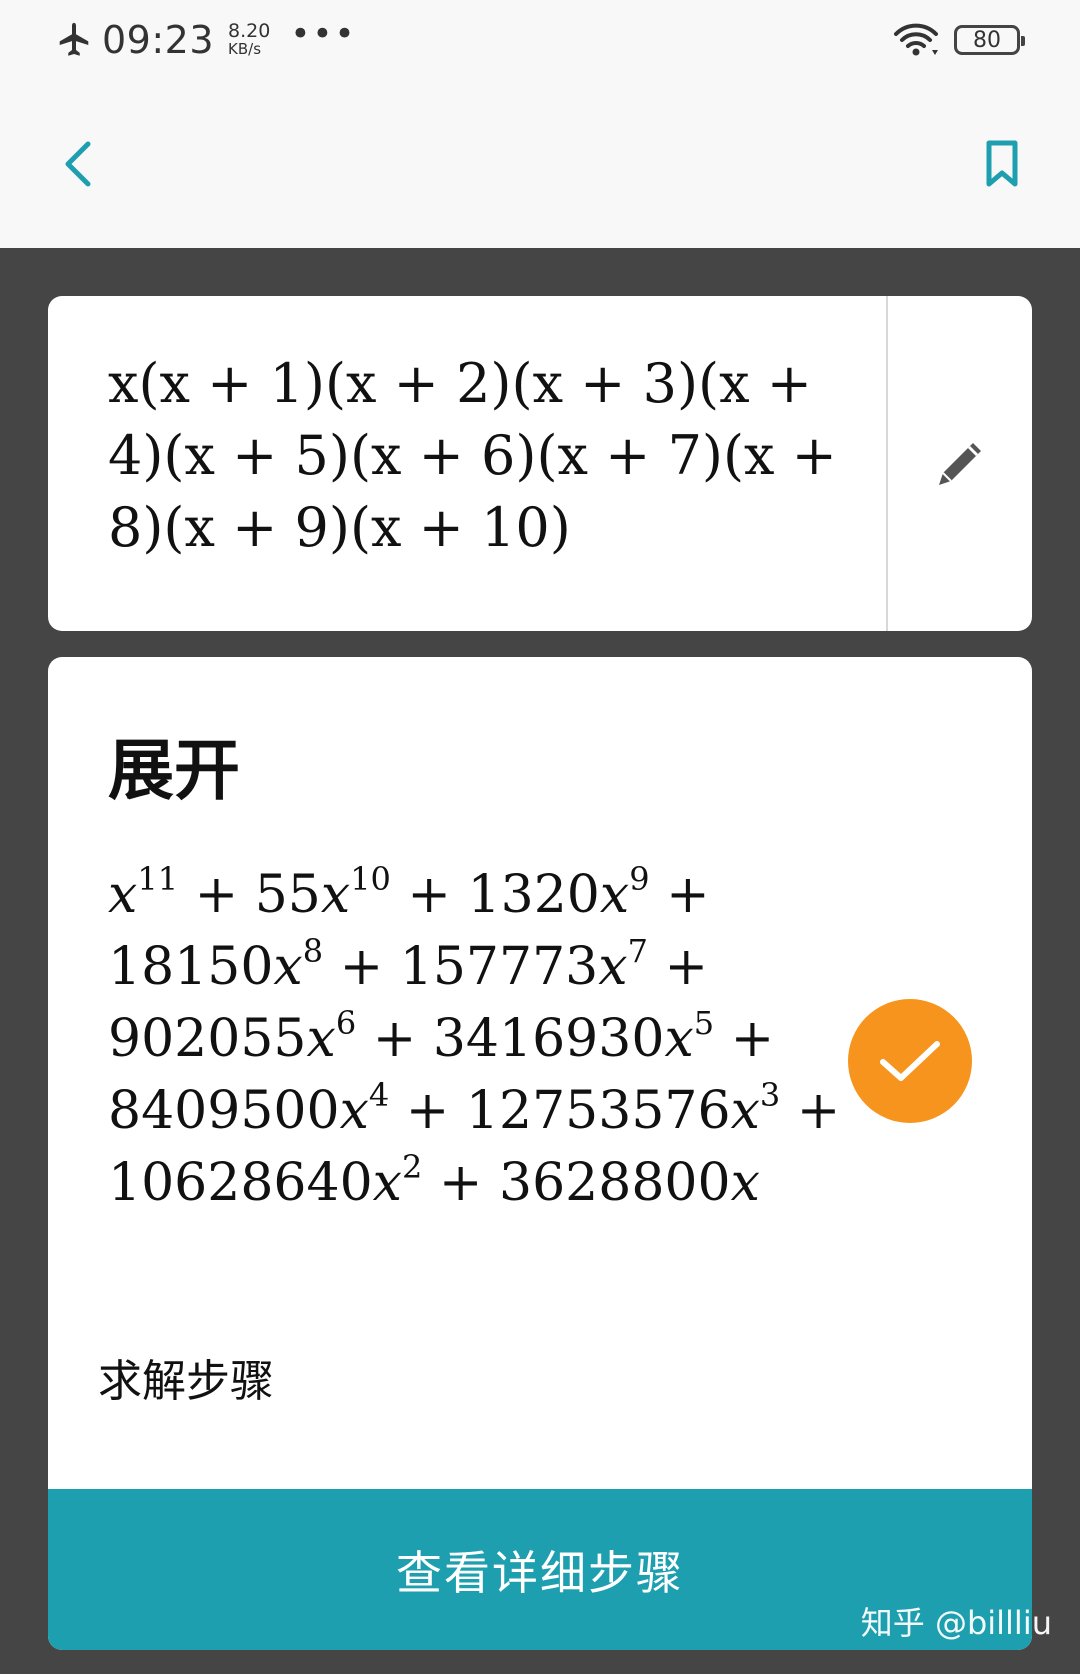 The image size is (1080, 1674). I want to click on term: 1320x9, so click(558, 892).